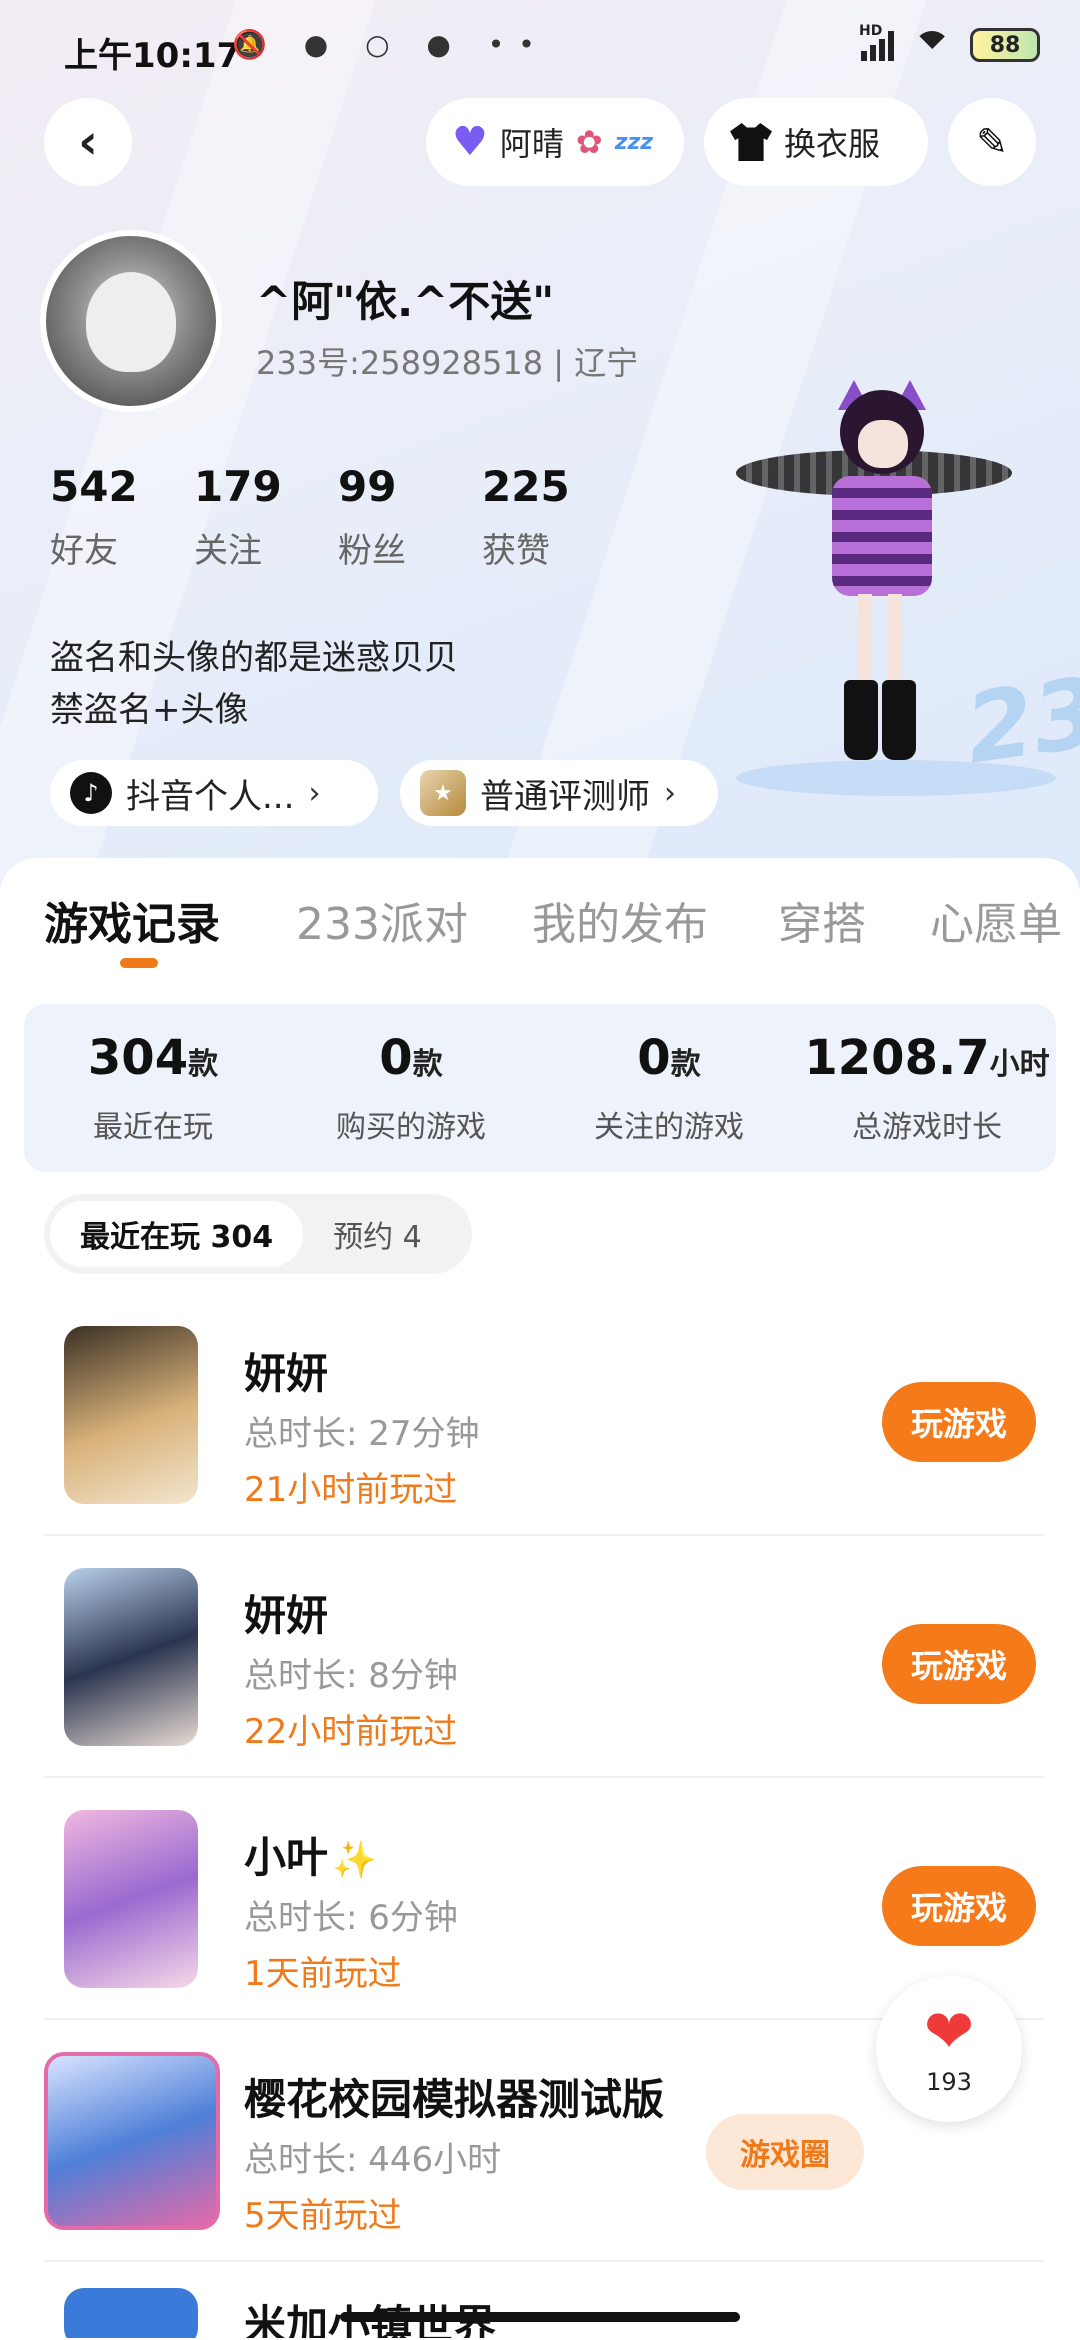 Image resolution: width=1080 pixels, height=2340 pixels. I want to click on signal-icon: HD, so click(876, 42).